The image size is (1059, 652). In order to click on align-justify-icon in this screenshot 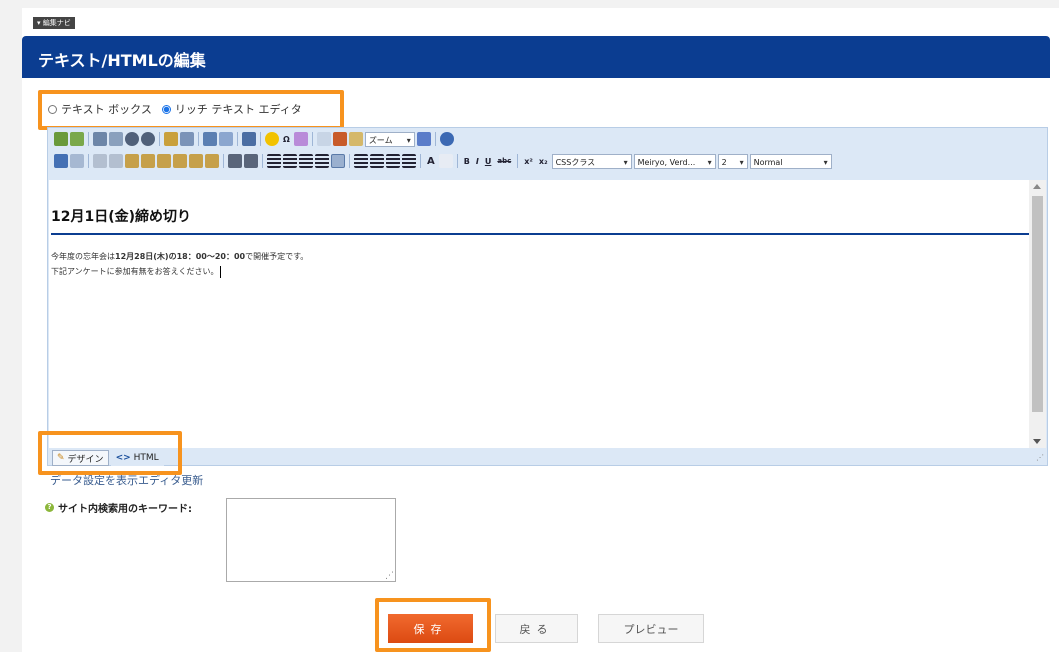, I will do `click(322, 161)`.